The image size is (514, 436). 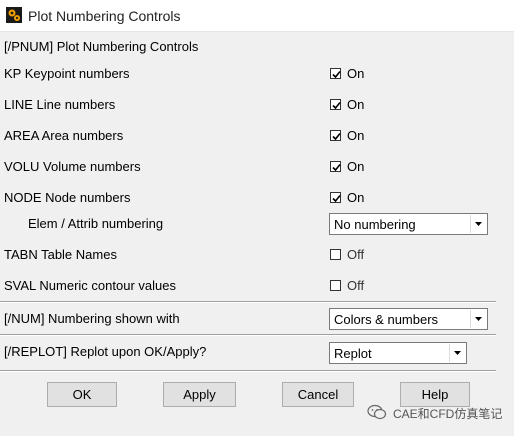 I want to click on replot-select: Replot, so click(x=398, y=353).